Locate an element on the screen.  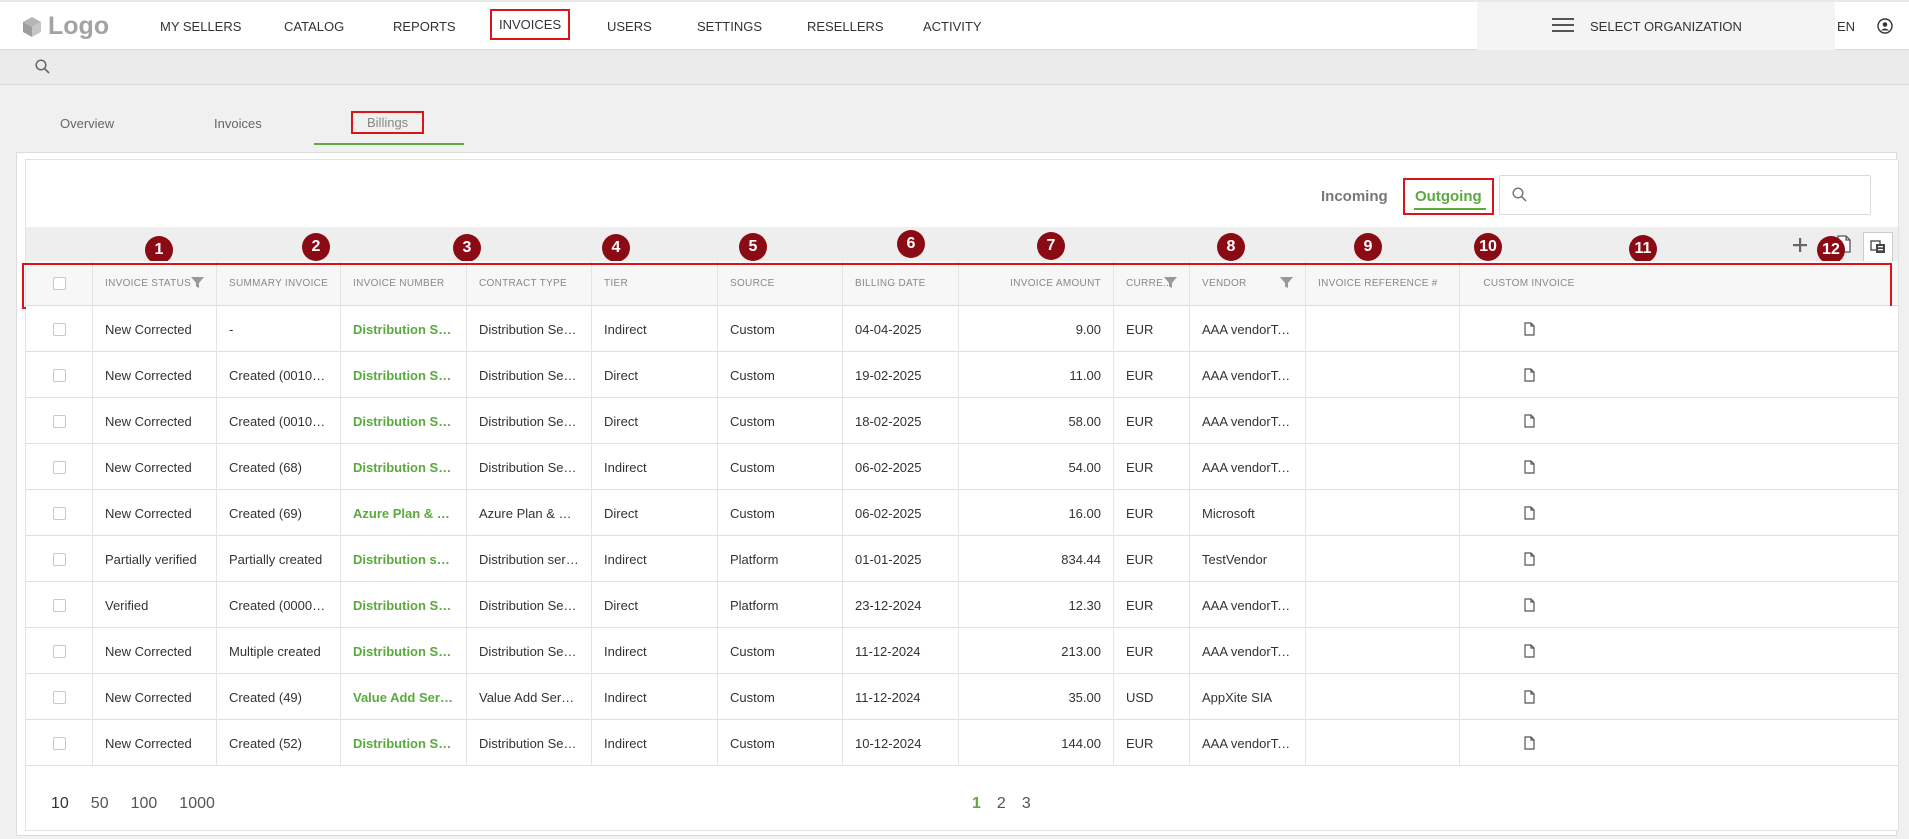
language-selector: EN is located at coordinates (1846, 26).